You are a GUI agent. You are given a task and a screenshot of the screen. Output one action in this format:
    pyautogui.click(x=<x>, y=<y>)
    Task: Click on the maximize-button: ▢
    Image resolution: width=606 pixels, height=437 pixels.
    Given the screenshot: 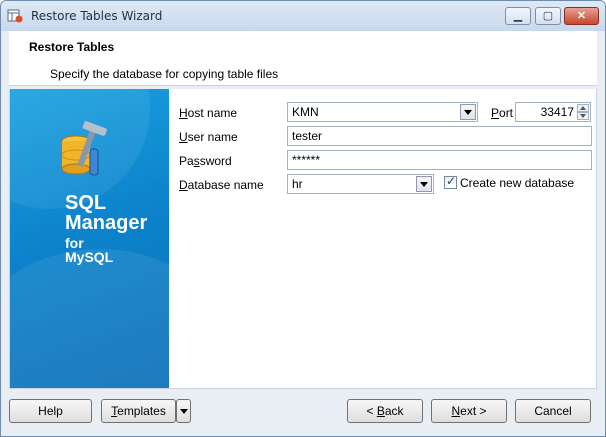 What is the action you would take?
    pyautogui.click(x=548, y=16)
    